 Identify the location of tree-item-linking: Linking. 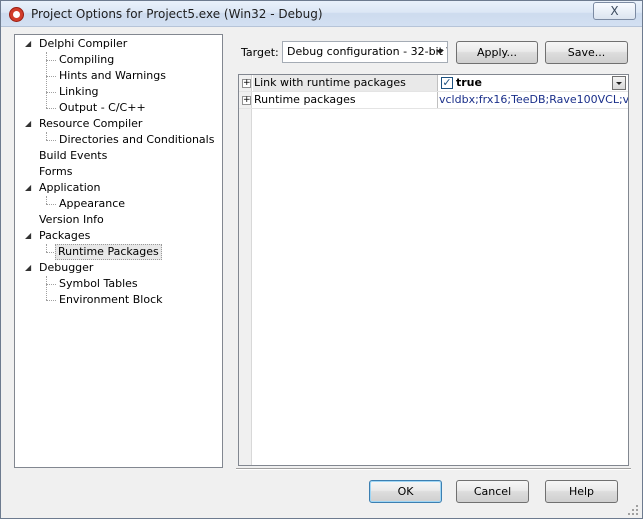
(79, 92).